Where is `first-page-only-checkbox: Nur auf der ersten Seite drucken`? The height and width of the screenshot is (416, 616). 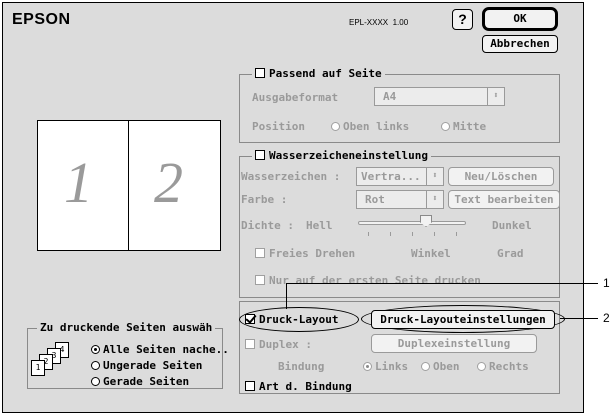 first-page-only-checkbox: Nur auf der ersten Seite drucken is located at coordinates (368, 280).